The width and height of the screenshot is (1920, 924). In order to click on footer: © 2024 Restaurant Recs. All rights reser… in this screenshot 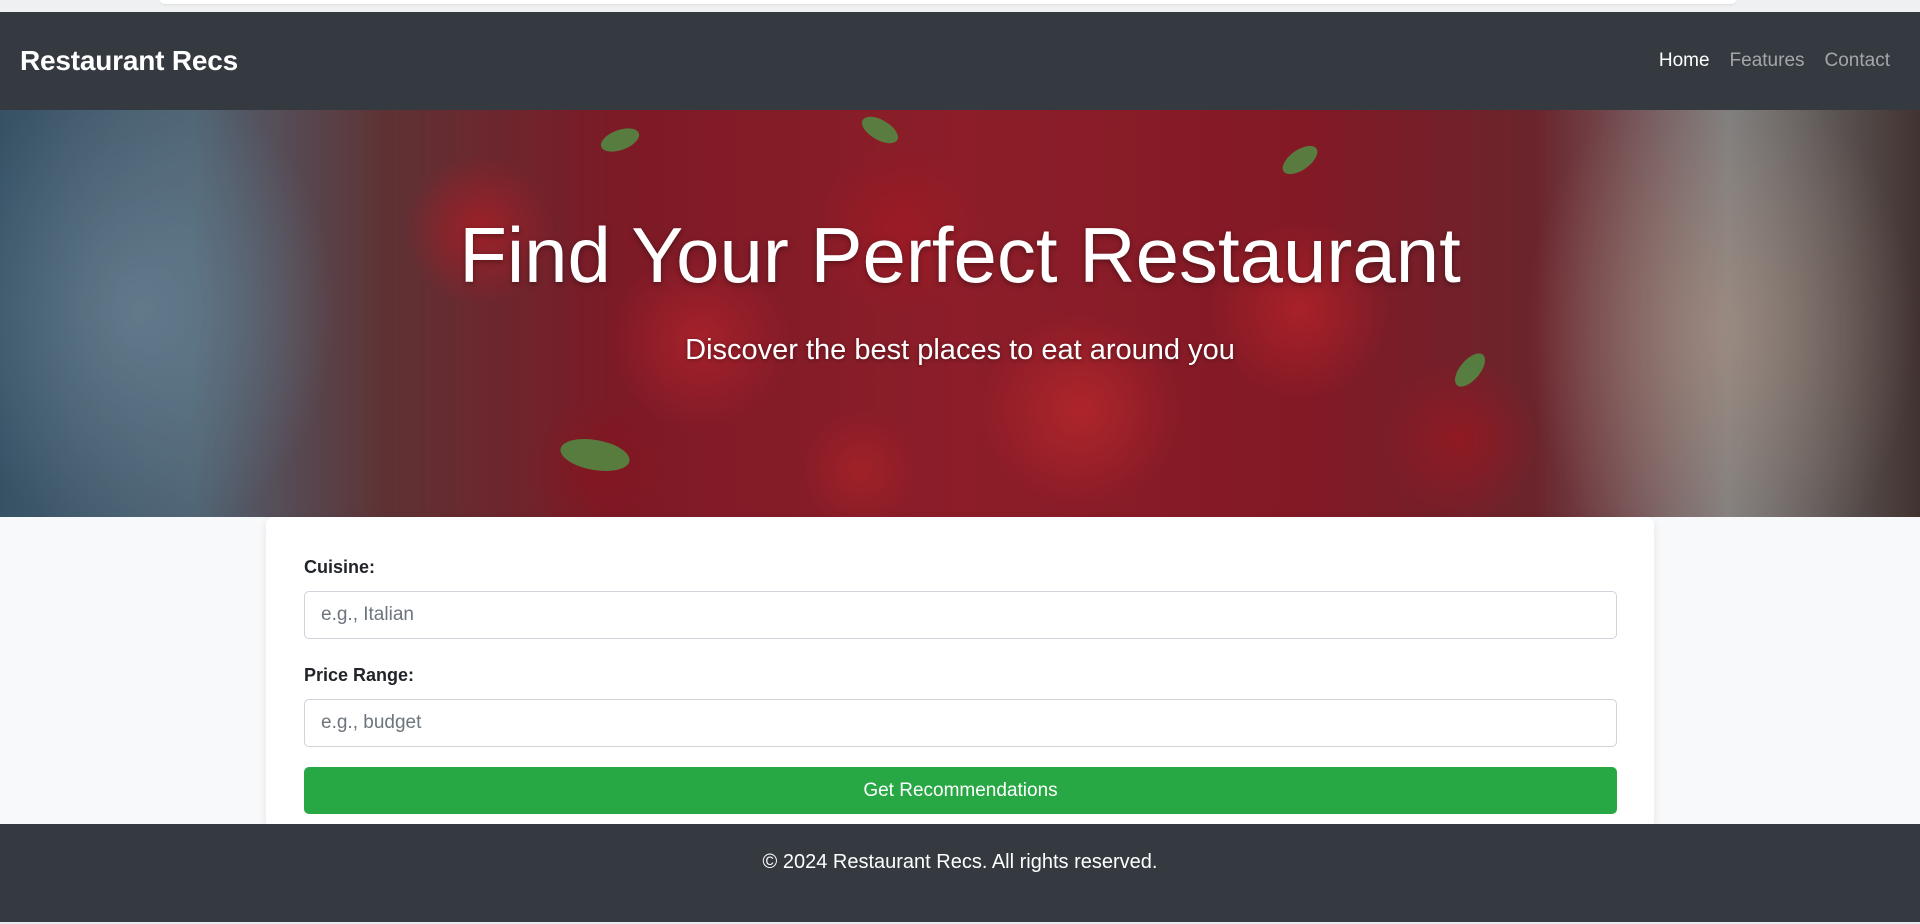, I will do `click(960, 874)`.